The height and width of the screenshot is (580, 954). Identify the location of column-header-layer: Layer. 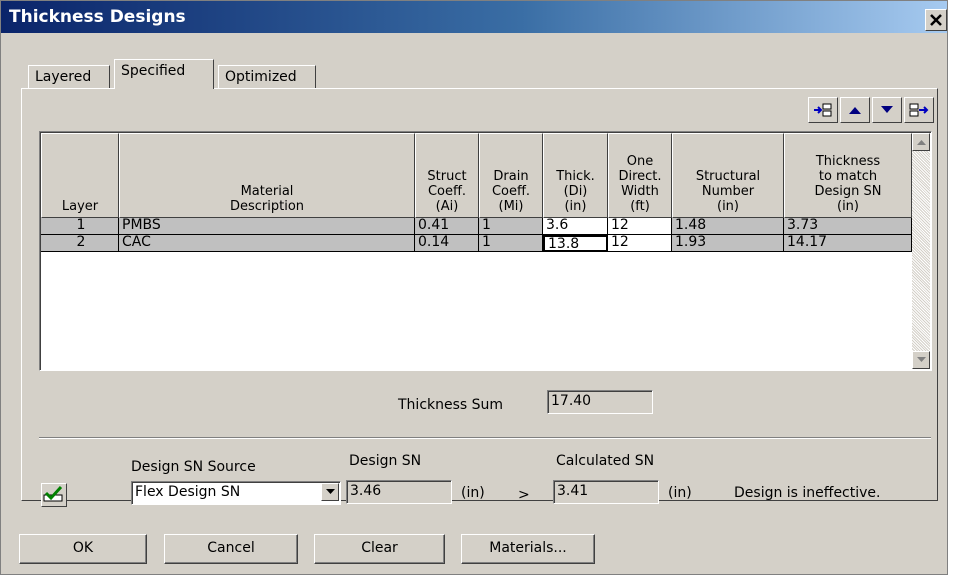
(80, 175).